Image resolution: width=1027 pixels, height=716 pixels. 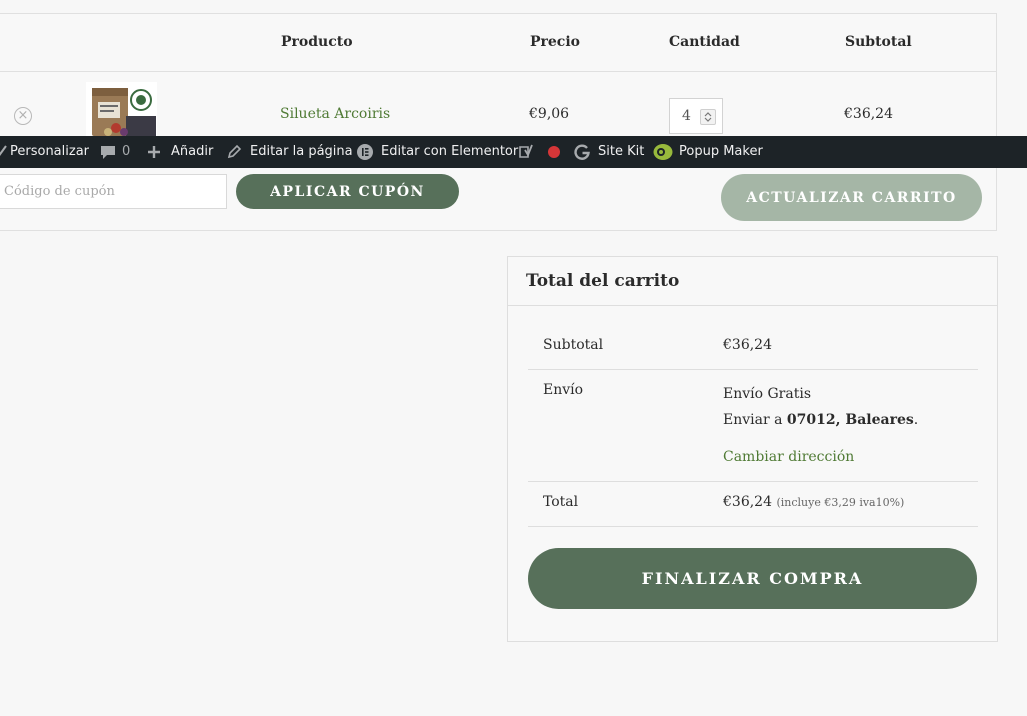 I want to click on subtotal-label: Subtotal, so click(x=573, y=345).